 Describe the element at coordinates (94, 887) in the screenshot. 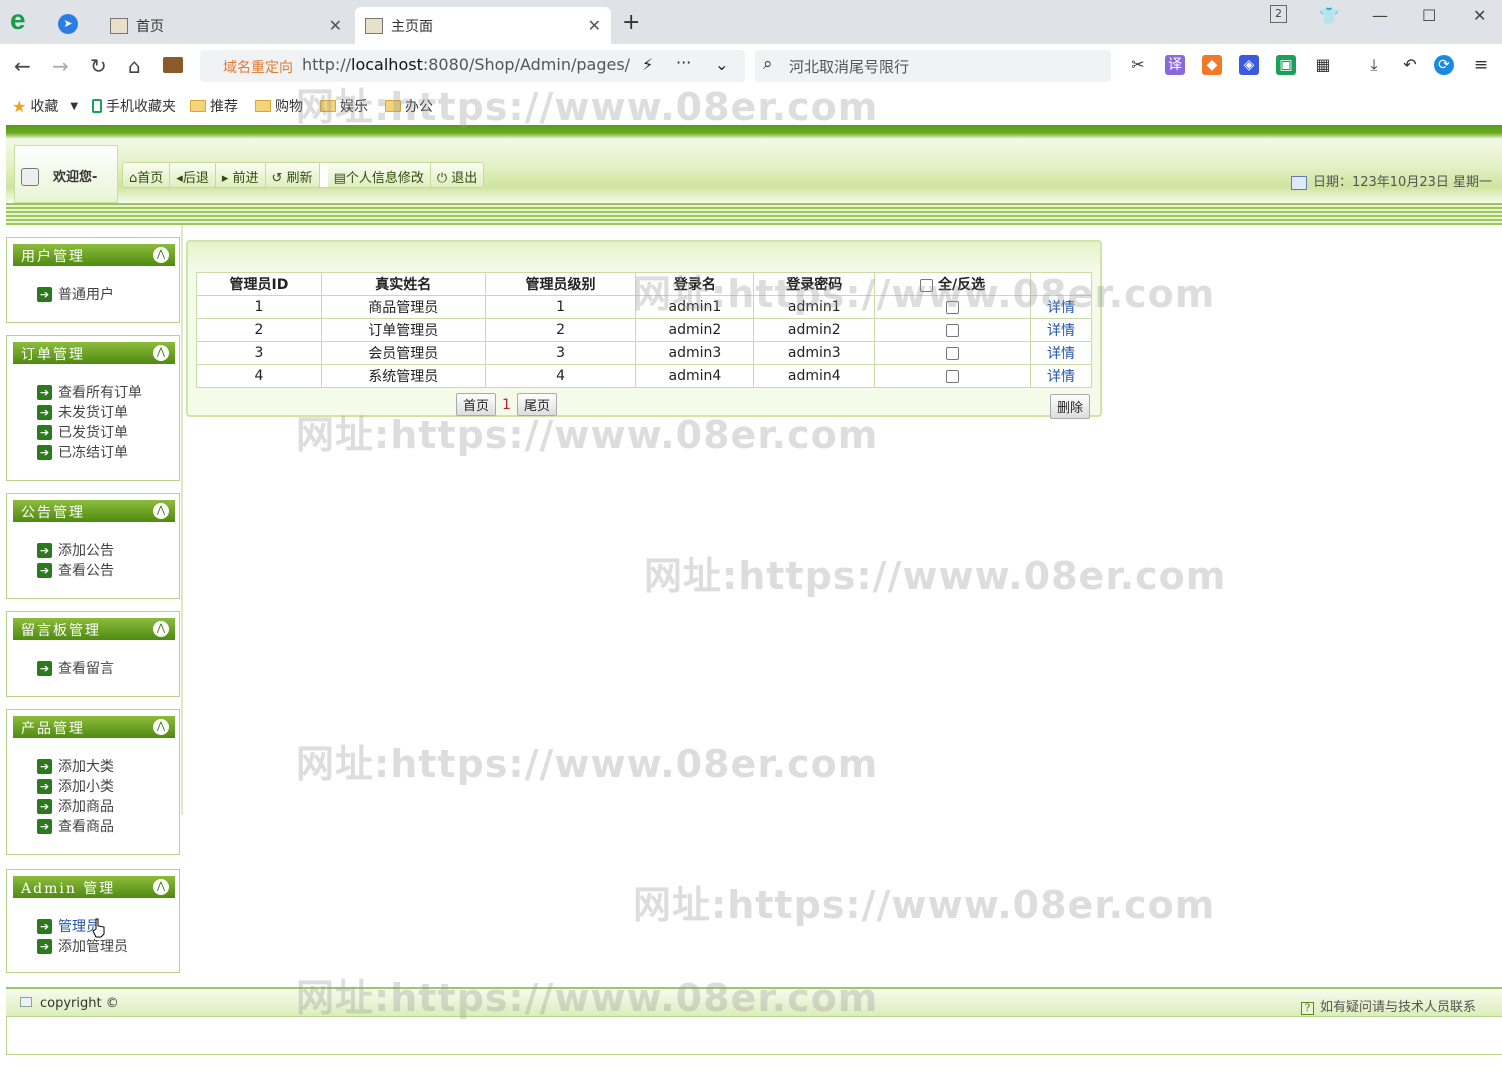

I see `menu-header: Admin 管理 ⋀` at that location.